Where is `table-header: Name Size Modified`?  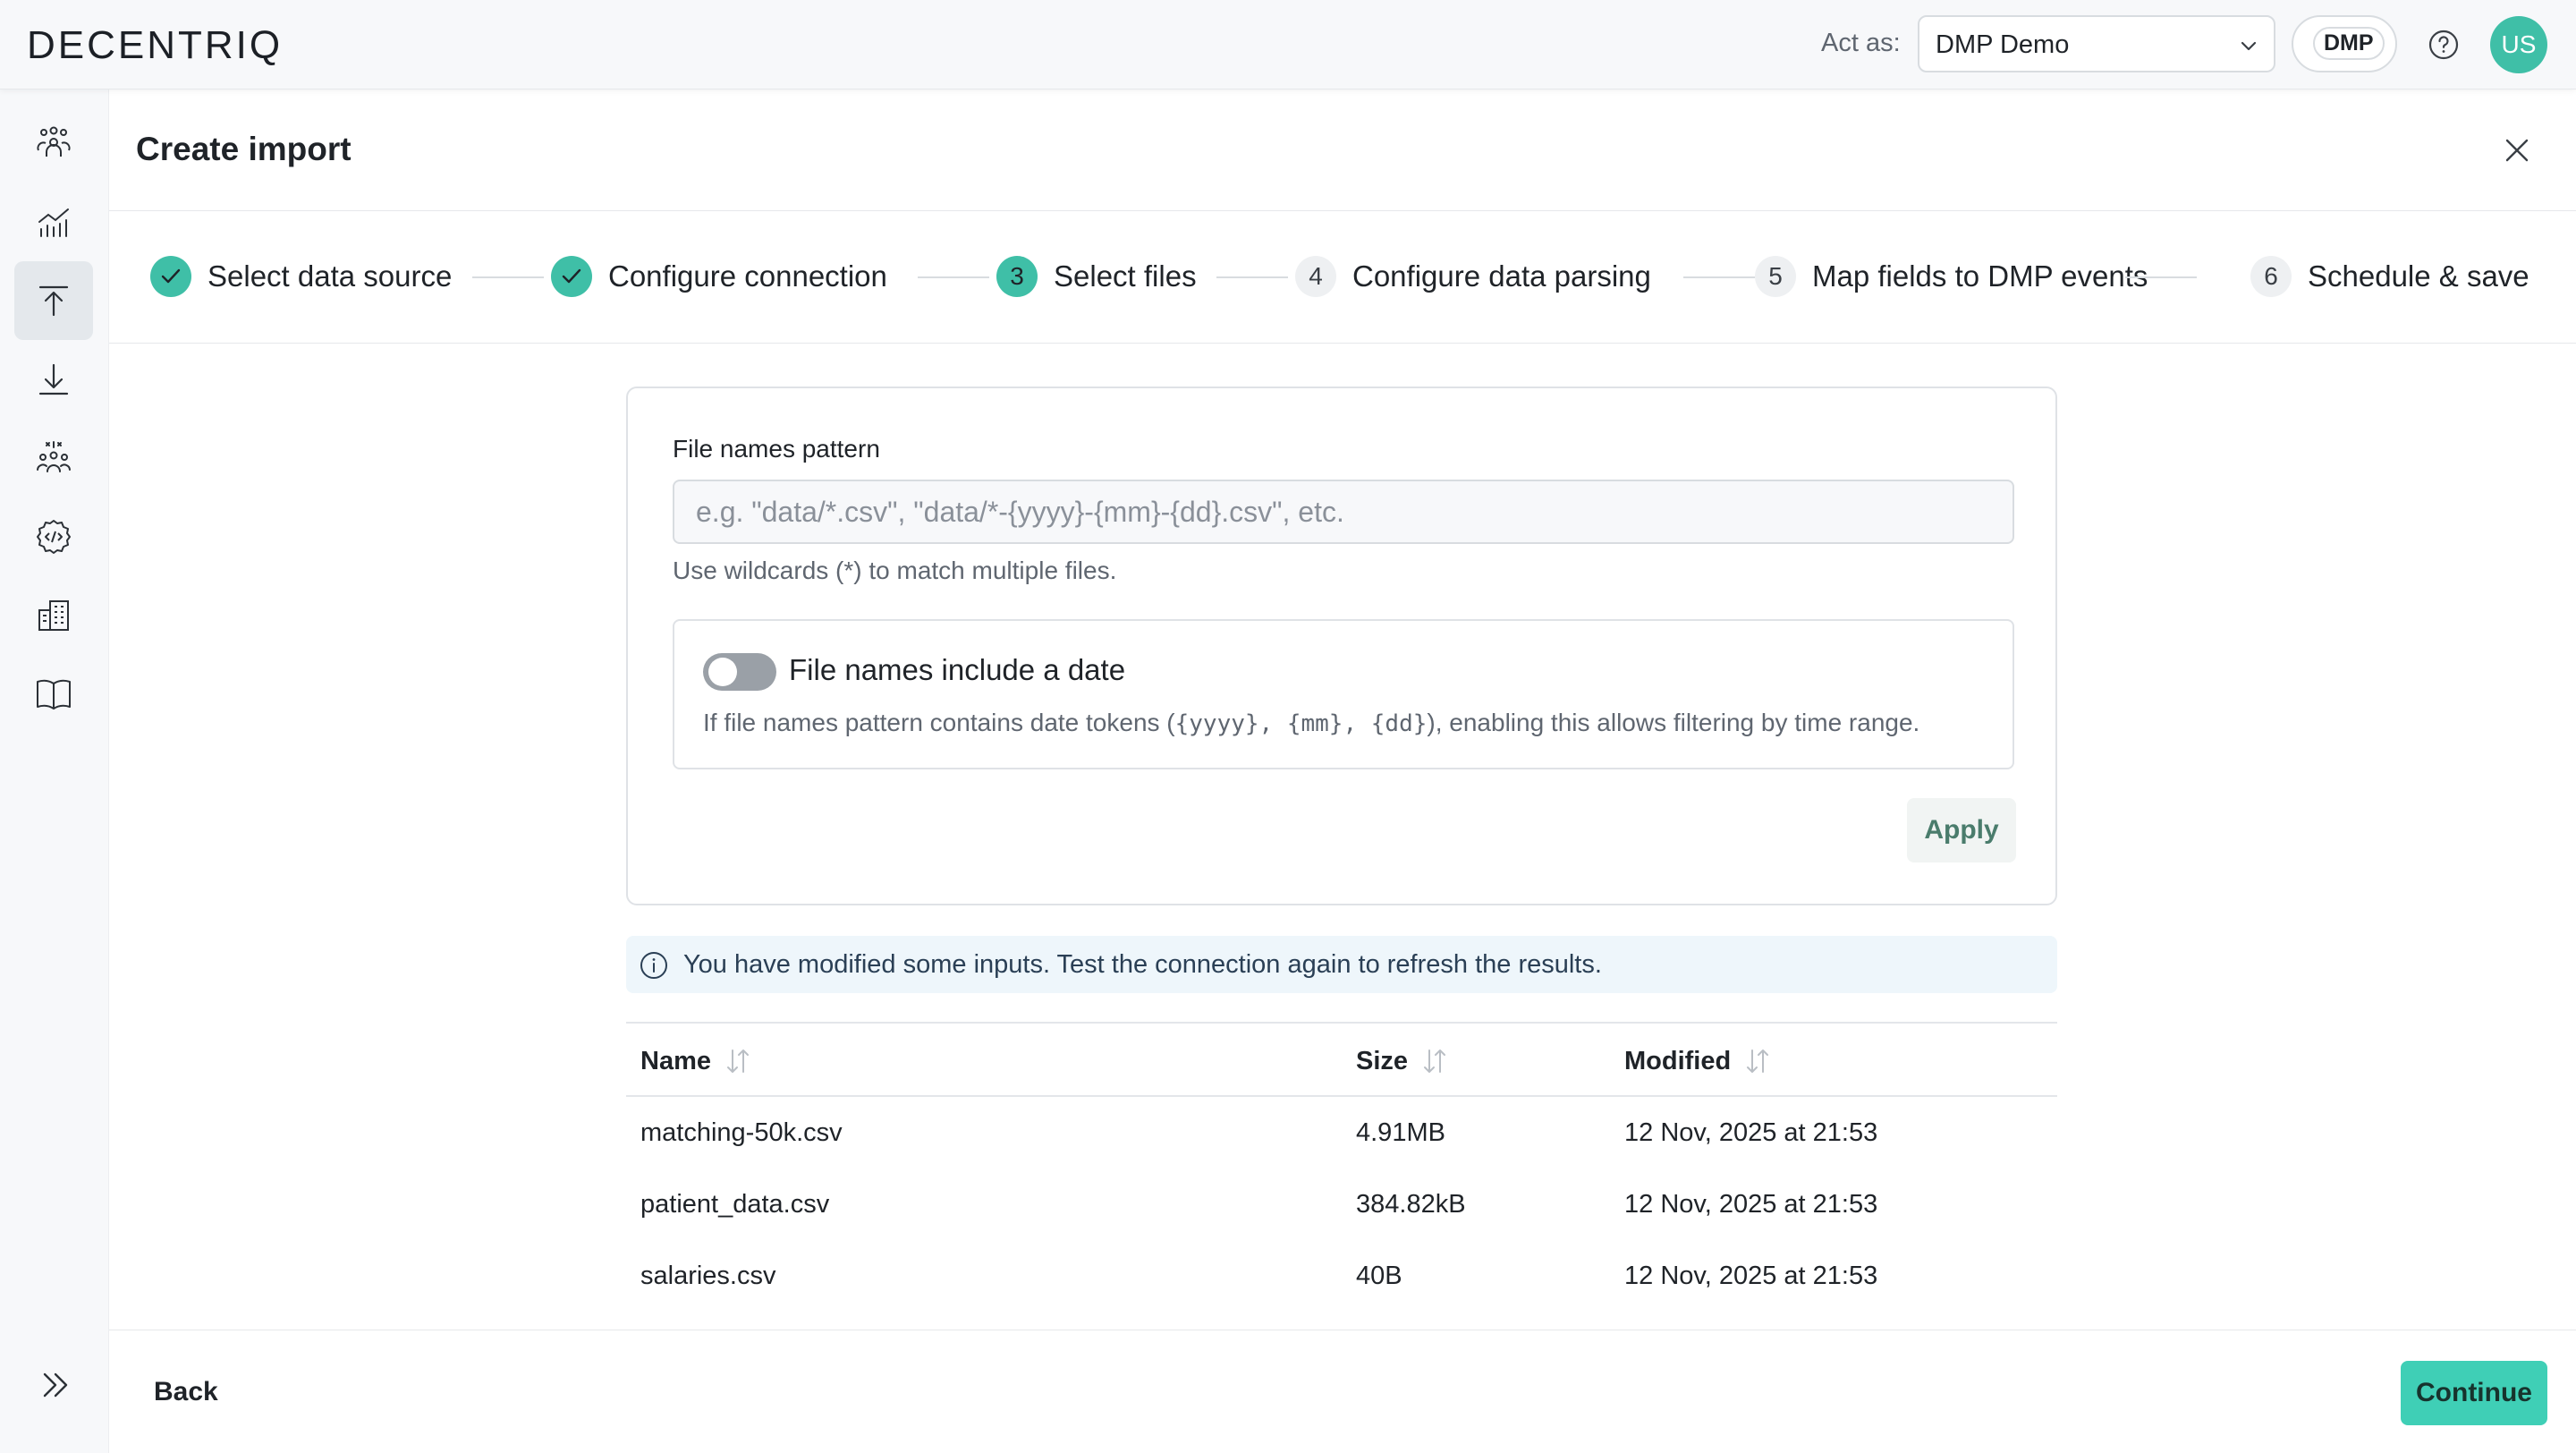
table-header: Name Size Modified is located at coordinates (1341, 1059).